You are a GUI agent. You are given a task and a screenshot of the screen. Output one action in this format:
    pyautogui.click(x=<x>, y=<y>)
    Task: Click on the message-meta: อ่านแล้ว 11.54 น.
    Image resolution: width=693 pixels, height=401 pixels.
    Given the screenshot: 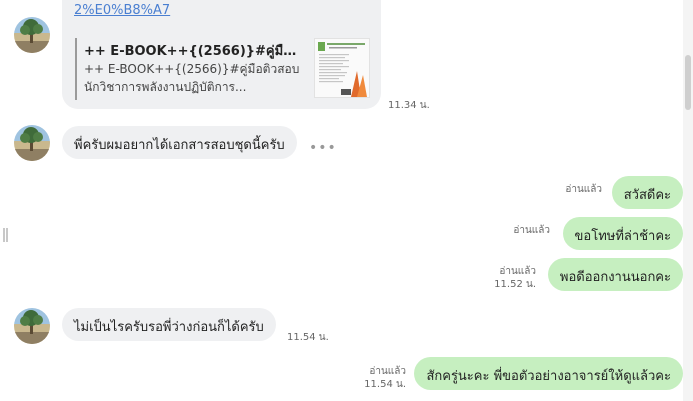 What is the action you would take?
    pyautogui.click(x=385, y=378)
    